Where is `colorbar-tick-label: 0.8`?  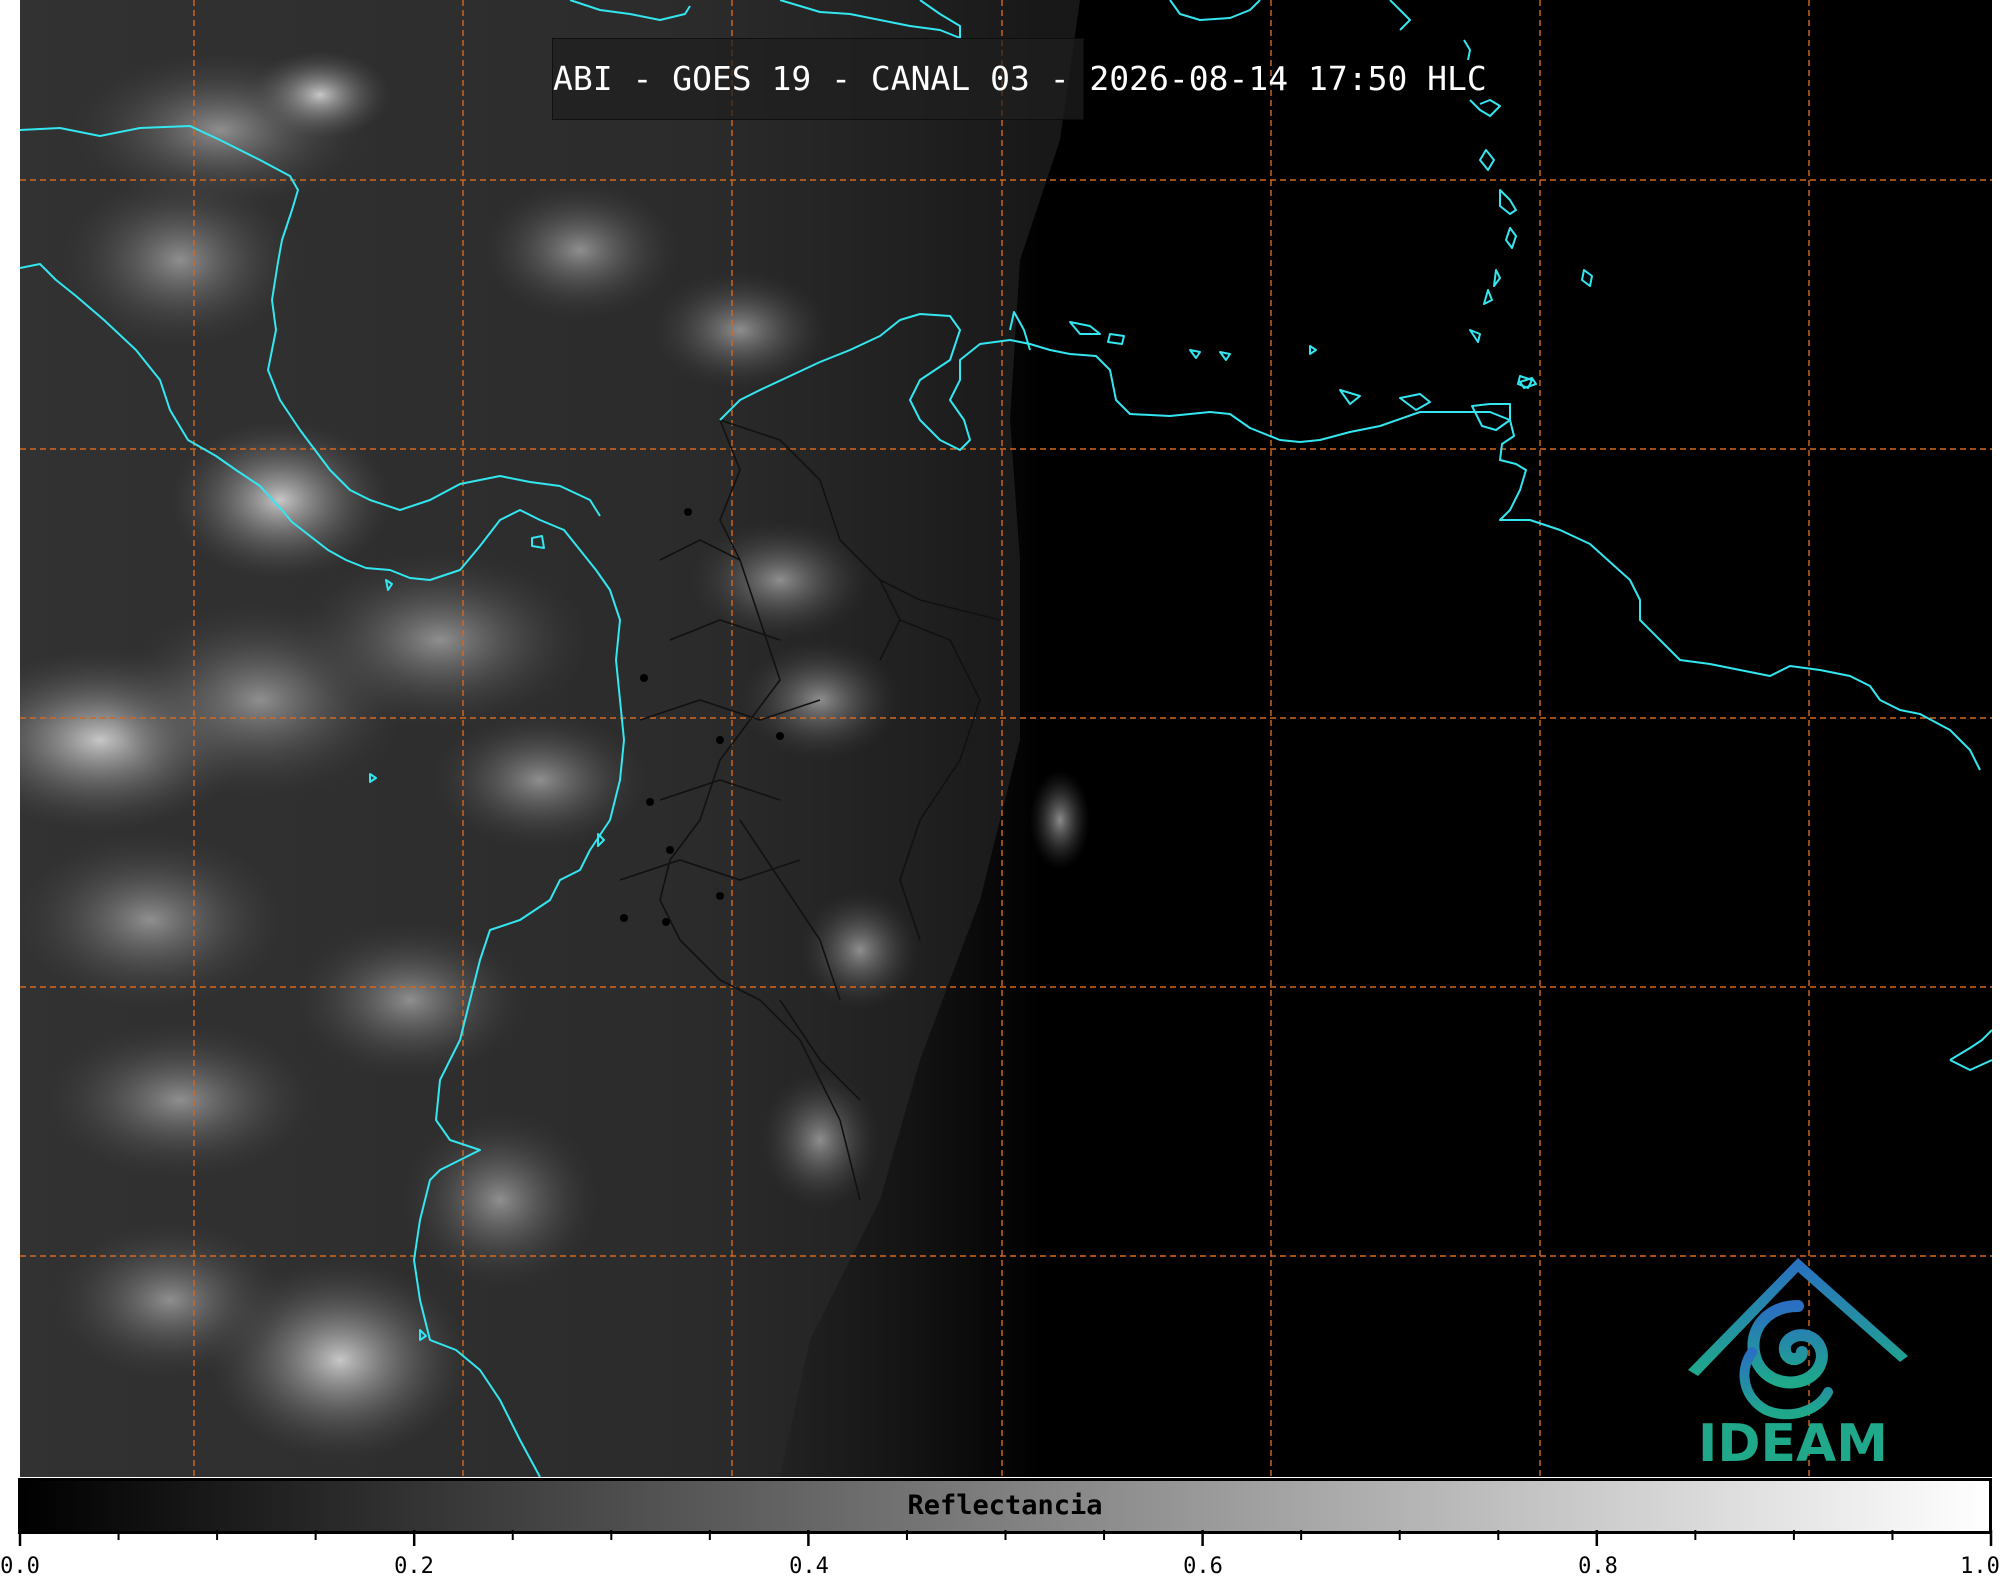 colorbar-tick-label: 0.8 is located at coordinates (1598, 1566).